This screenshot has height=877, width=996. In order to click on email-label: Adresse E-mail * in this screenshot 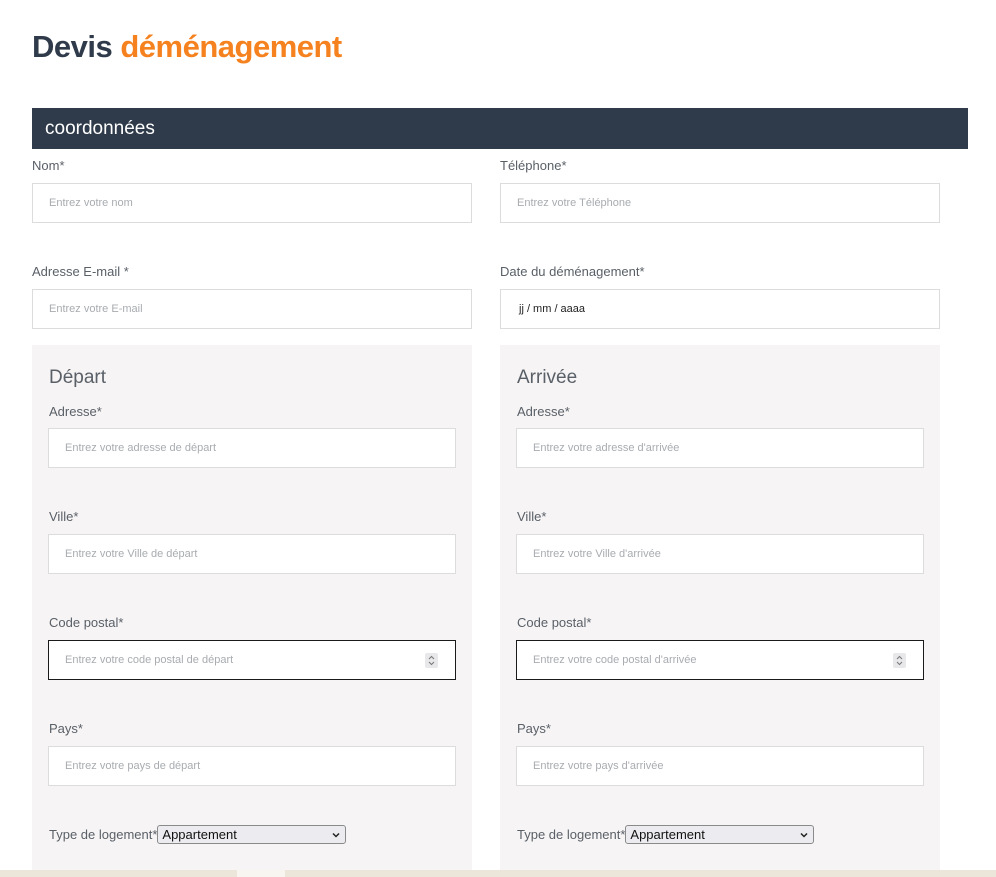, I will do `click(80, 271)`.